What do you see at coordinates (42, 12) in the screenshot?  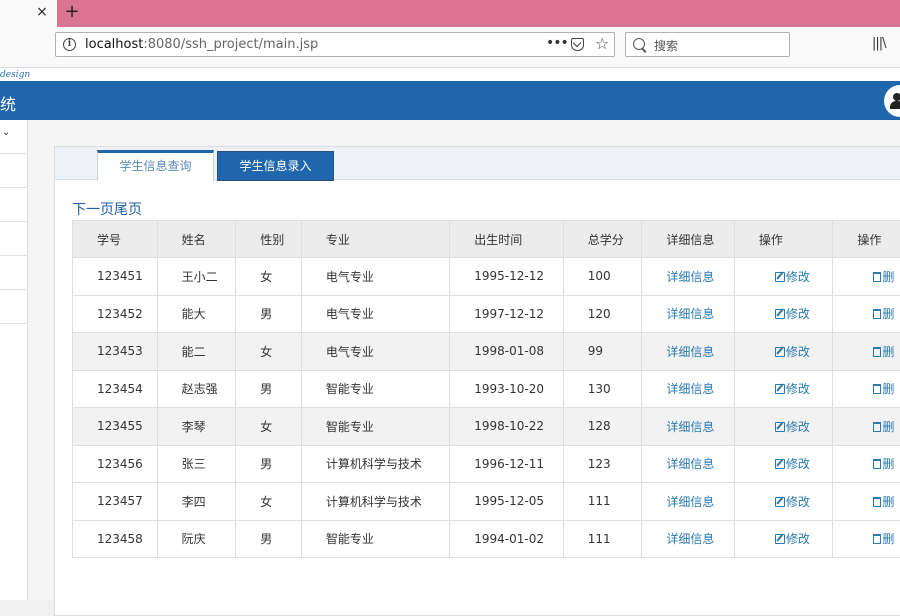 I see `close-tab-icon: ×` at bounding box center [42, 12].